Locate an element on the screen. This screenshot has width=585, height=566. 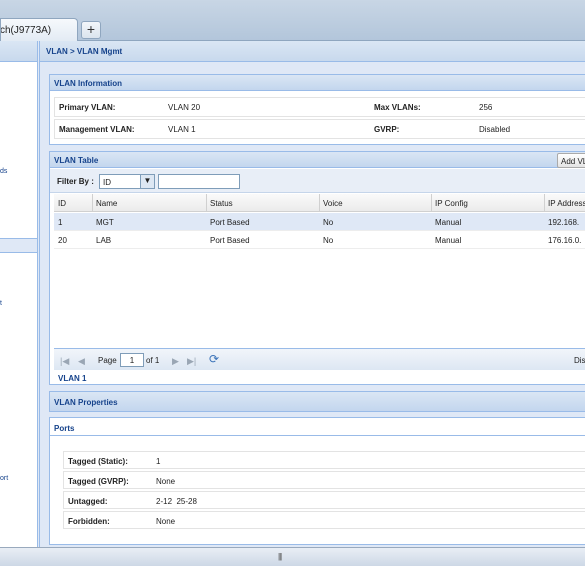
info-label: Max VLANs: is located at coordinates (397, 107).